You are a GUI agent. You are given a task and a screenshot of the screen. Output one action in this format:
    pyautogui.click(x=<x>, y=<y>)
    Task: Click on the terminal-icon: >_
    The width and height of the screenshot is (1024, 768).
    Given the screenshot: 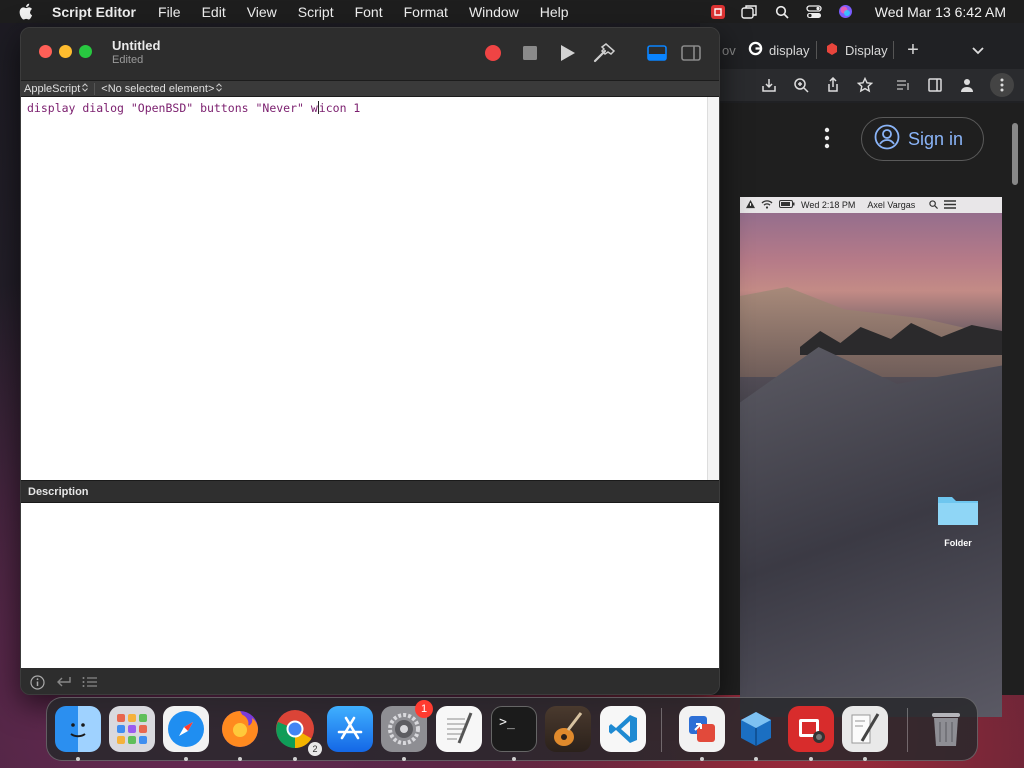 What is the action you would take?
    pyautogui.click(x=514, y=729)
    